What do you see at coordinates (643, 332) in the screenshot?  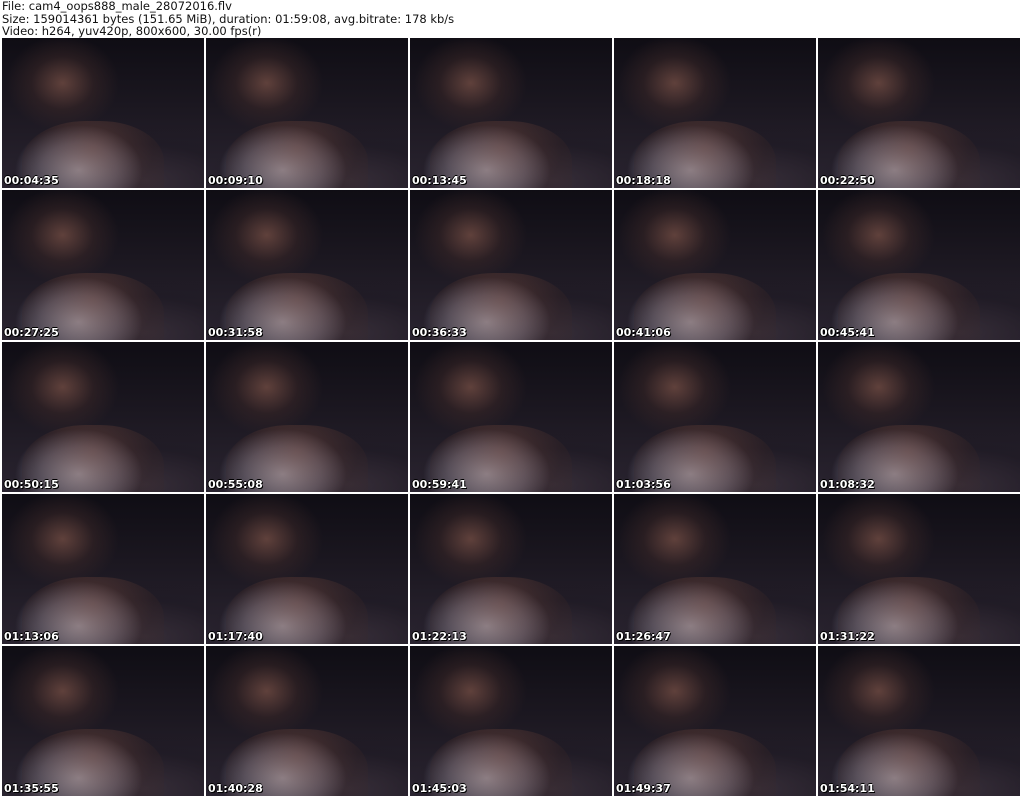 I see `timestamp-label: 00:41:06` at bounding box center [643, 332].